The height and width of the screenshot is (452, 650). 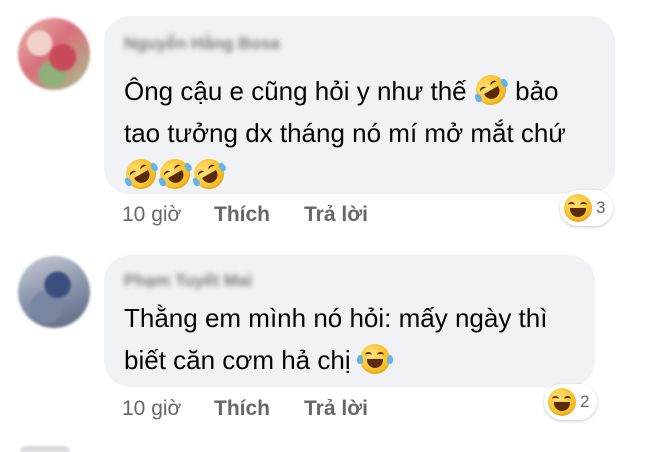 I want to click on comment-text-line: tao tưởng dx tháng nó mí mở mắt chứ, so click(x=345, y=133).